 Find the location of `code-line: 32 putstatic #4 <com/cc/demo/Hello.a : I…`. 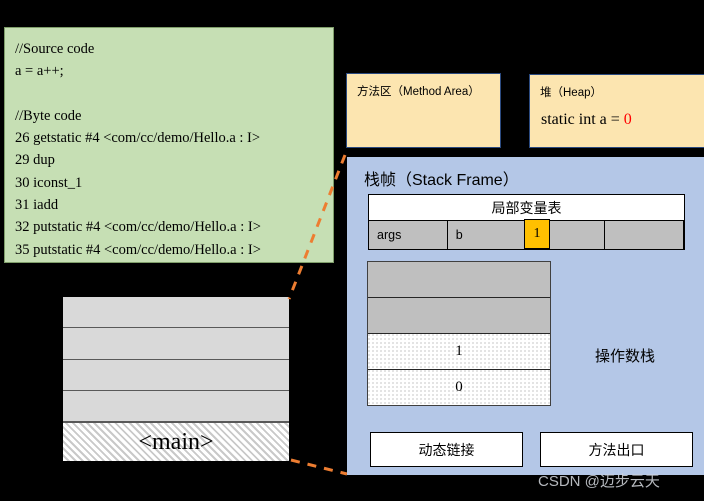

code-line: 32 putstatic #4 <com/cc/demo/Hello.a : I… is located at coordinates (138, 227).